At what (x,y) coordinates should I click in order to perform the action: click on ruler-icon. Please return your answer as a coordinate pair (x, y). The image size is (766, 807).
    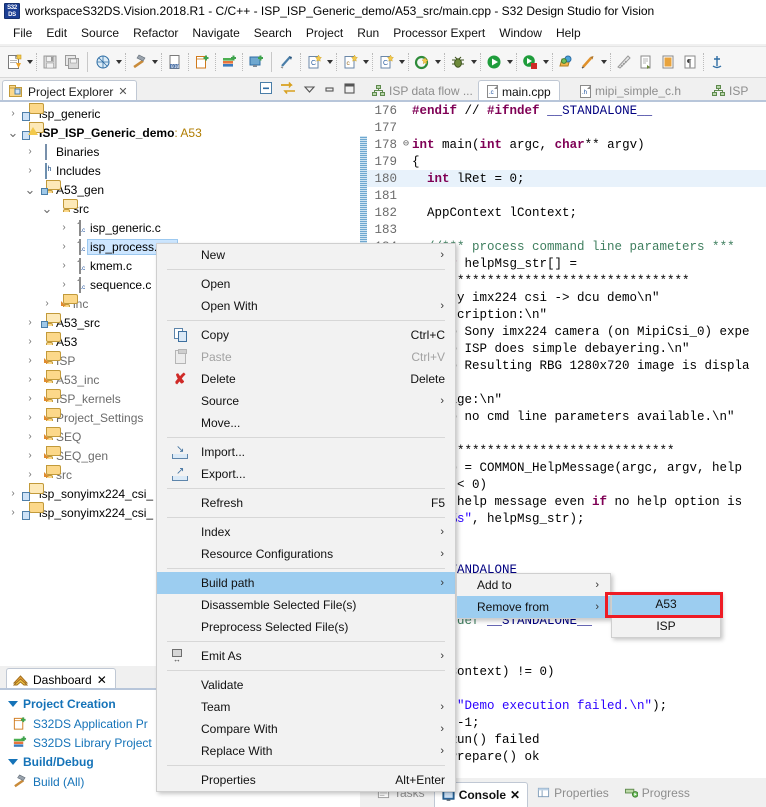
    Looking at the image, I should click on (624, 62).